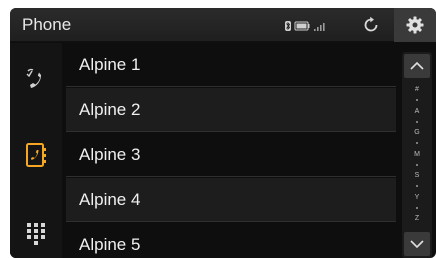  What do you see at coordinates (231, 65) in the screenshot?
I see `list-item: Alpine 1` at bounding box center [231, 65].